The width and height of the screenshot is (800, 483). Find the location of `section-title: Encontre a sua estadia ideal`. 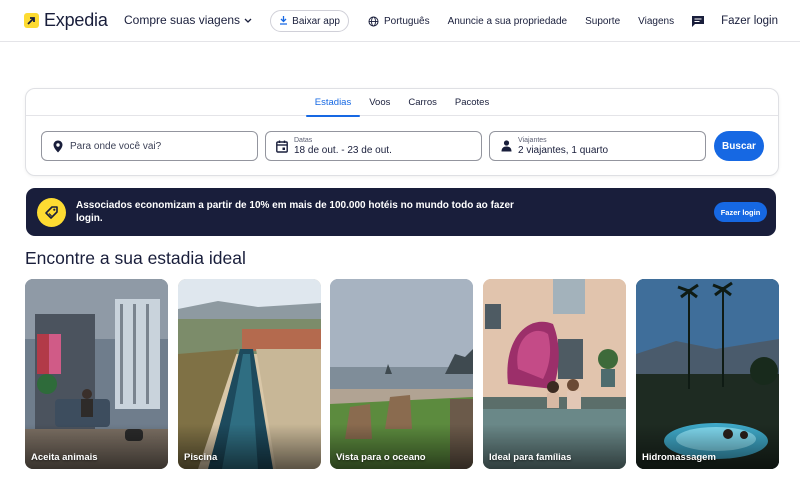

section-title: Encontre a sua estadia ideal is located at coordinates (135, 258).